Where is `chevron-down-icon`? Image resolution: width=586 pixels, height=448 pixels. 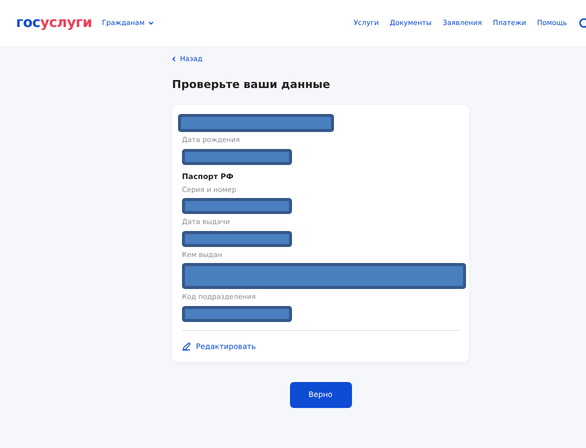 chevron-down-icon is located at coordinates (151, 23).